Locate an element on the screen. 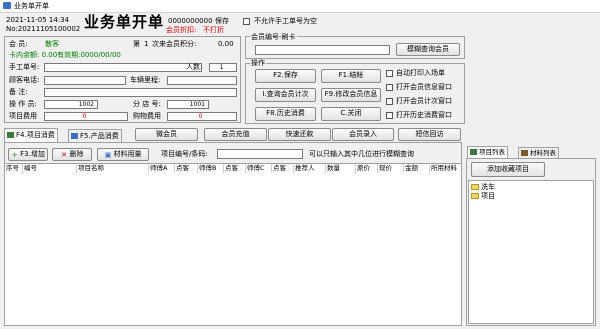  visit-times-suffix: 次来会员积分: is located at coordinates (174, 44).